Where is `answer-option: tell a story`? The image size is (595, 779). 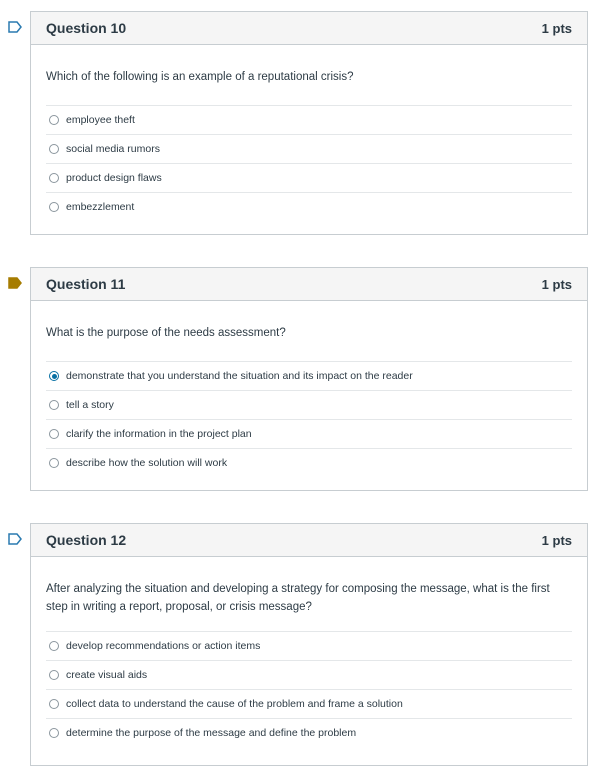 answer-option: tell a story is located at coordinates (309, 405).